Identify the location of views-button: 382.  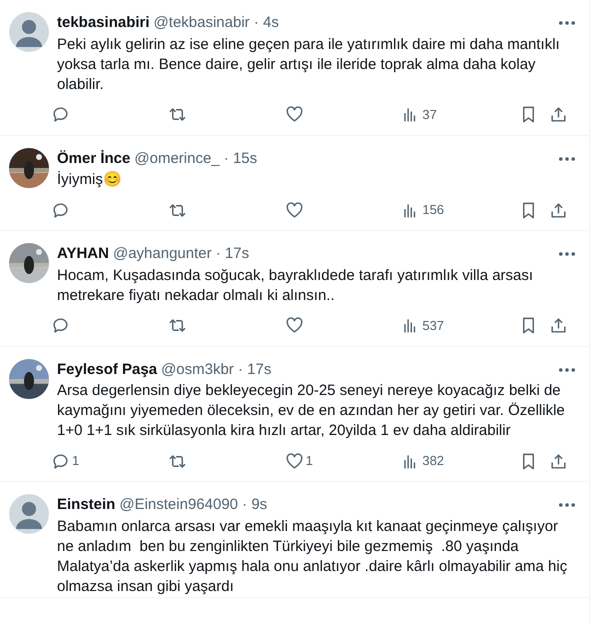
(460, 461).